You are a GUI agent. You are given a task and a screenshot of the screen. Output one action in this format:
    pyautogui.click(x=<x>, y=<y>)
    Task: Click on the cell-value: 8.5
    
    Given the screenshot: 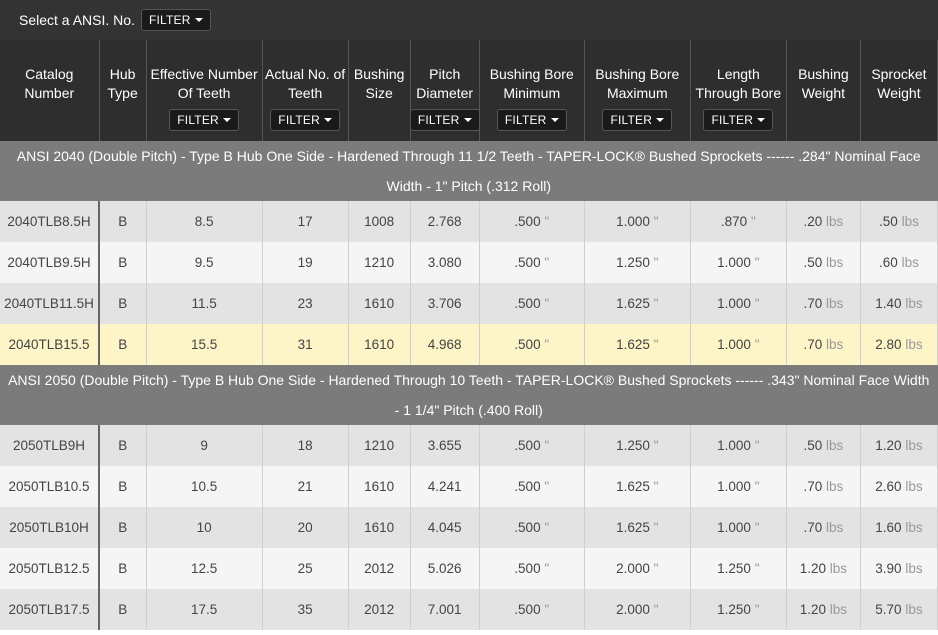 What is the action you would take?
    pyautogui.click(x=204, y=221)
    